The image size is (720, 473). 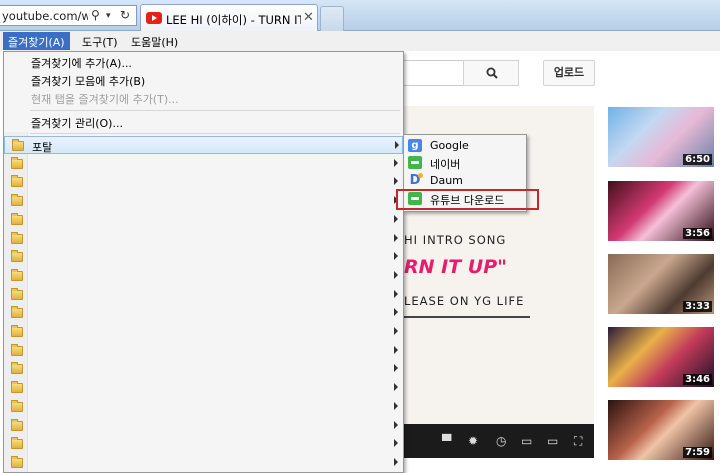 What do you see at coordinates (332, 18) in the screenshot?
I see `new-tab-button` at bounding box center [332, 18].